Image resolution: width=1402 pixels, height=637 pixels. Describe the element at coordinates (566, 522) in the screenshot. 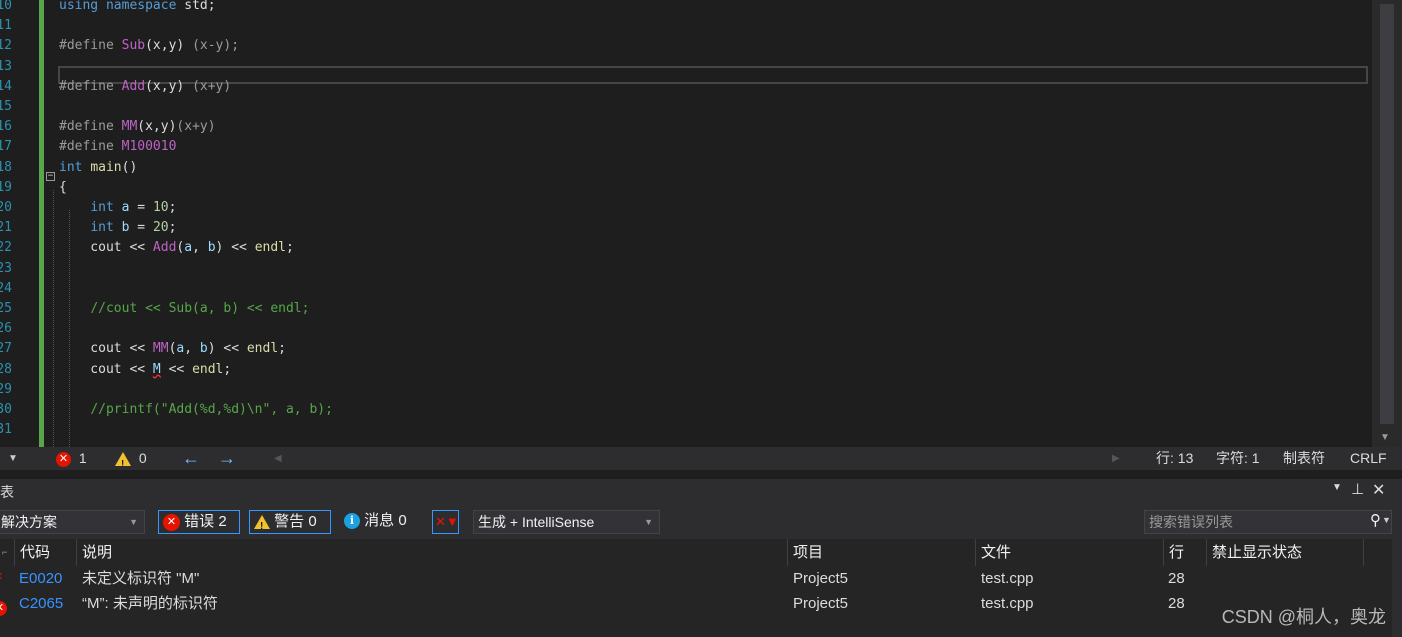

I see `build-filter-dropdown: 生成 + IntelliSense ▼` at that location.